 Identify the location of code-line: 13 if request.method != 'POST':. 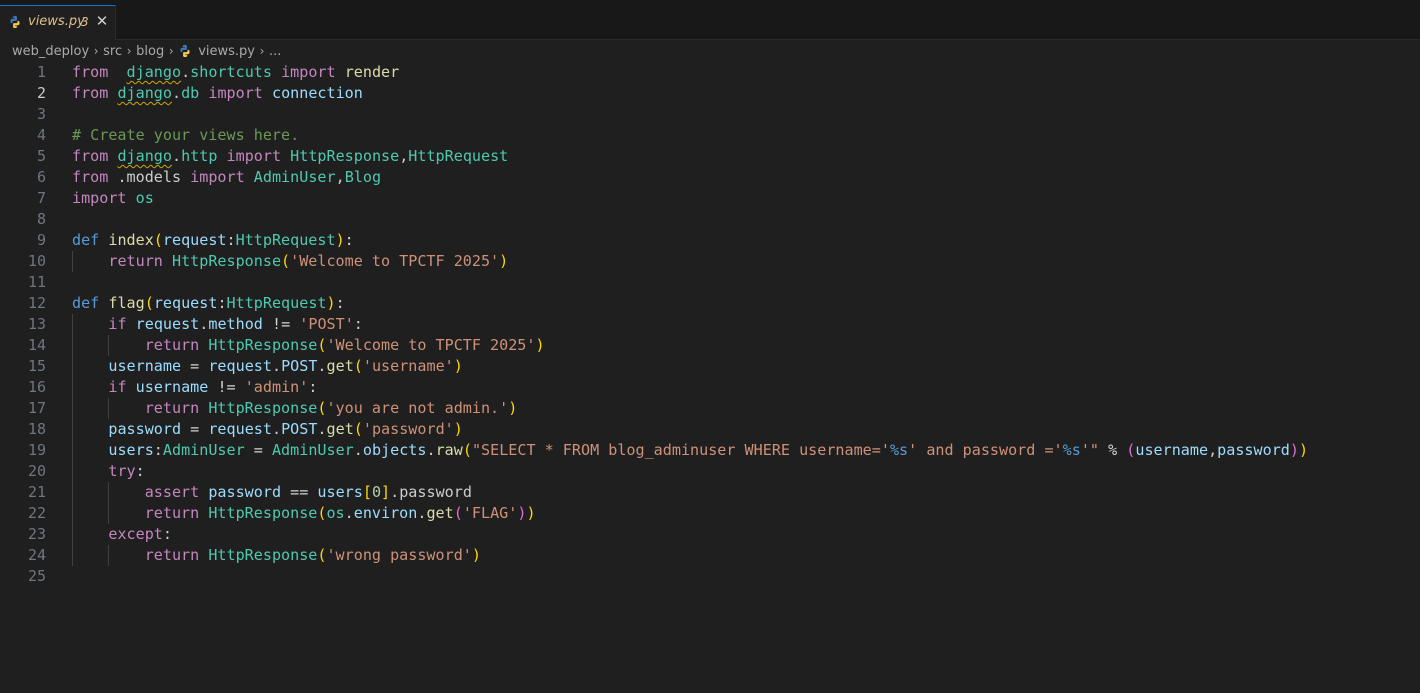
(710, 324).